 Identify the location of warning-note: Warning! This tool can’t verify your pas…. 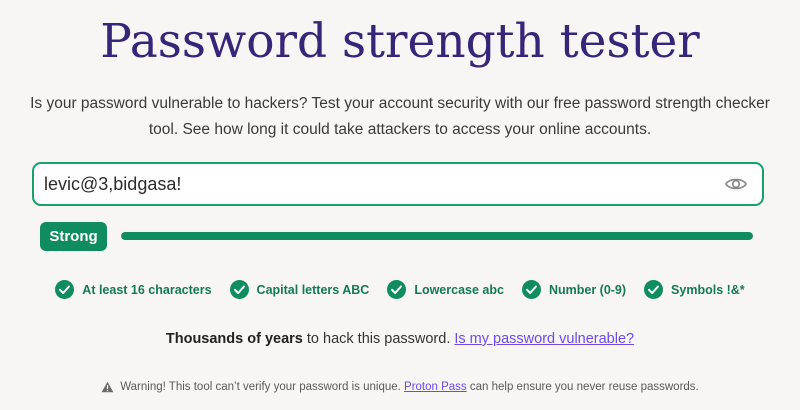
(400, 387).